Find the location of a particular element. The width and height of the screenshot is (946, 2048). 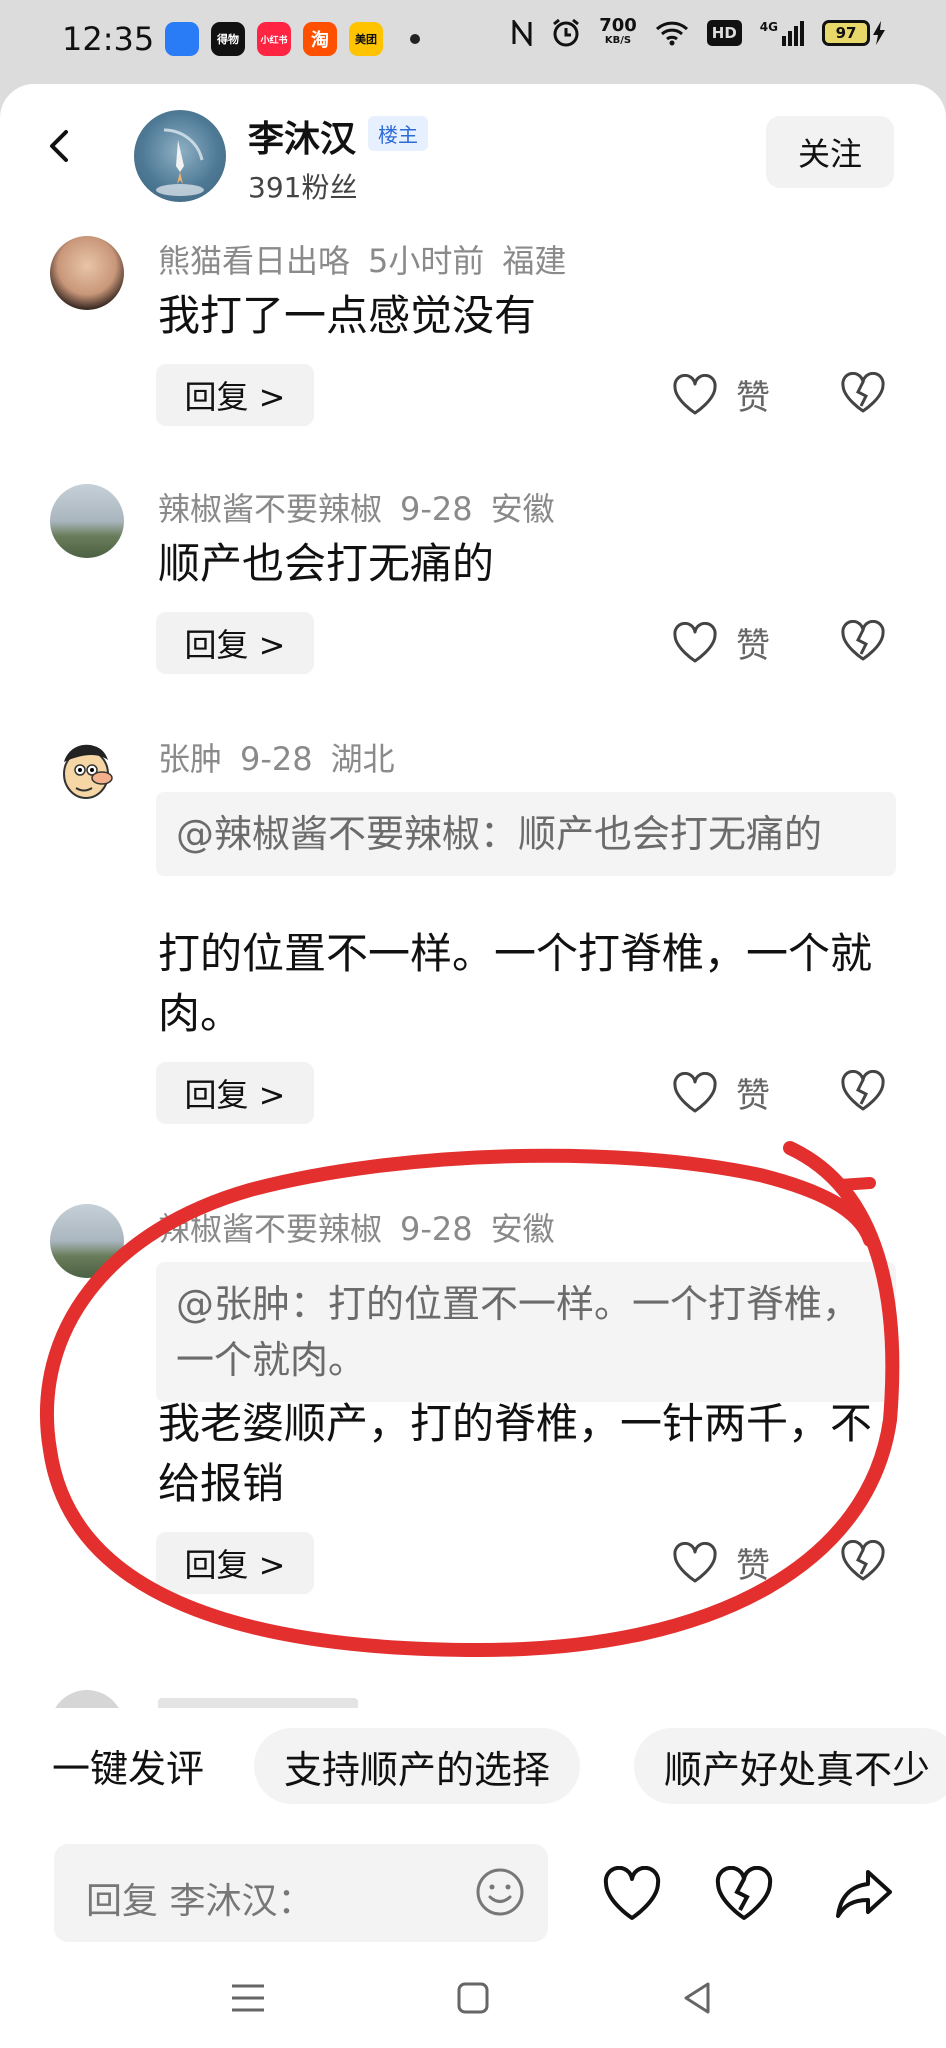

quick-reply-lead: 一键发评 is located at coordinates (128, 1765).